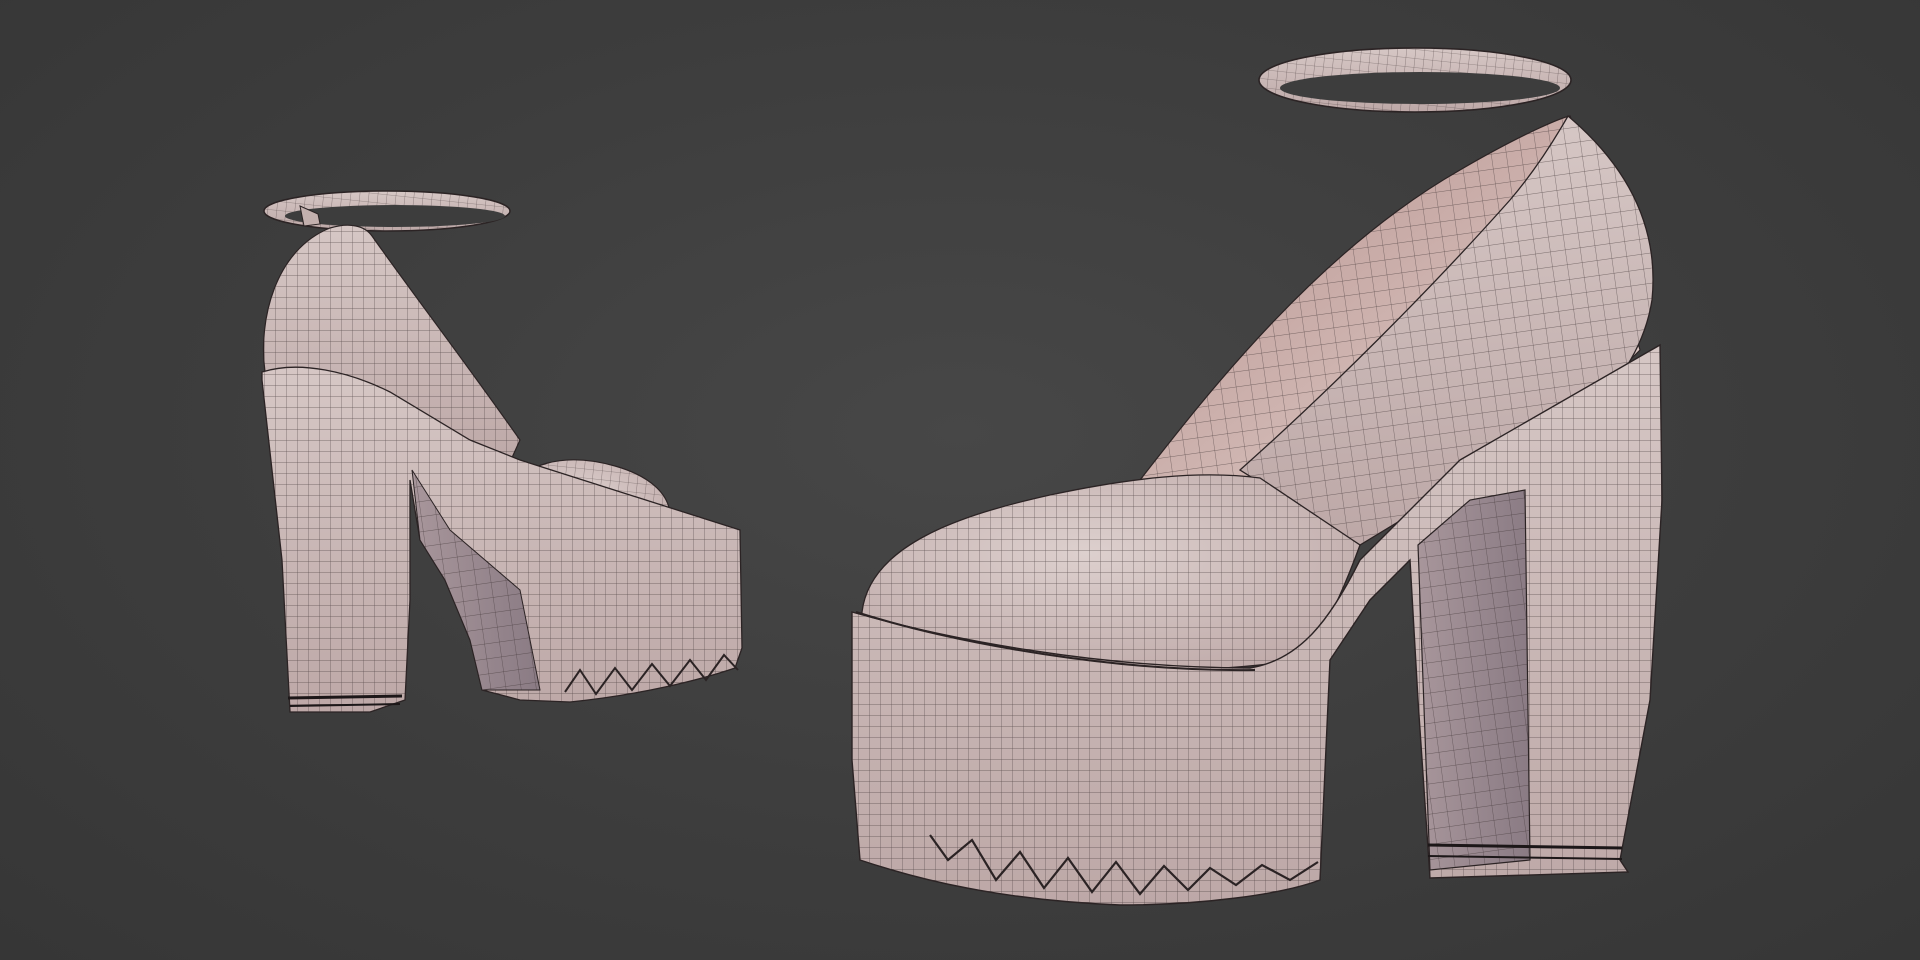 The height and width of the screenshot is (960, 1920). What do you see at coordinates (502, 451) in the screenshot?
I see `shoe-left` at bounding box center [502, 451].